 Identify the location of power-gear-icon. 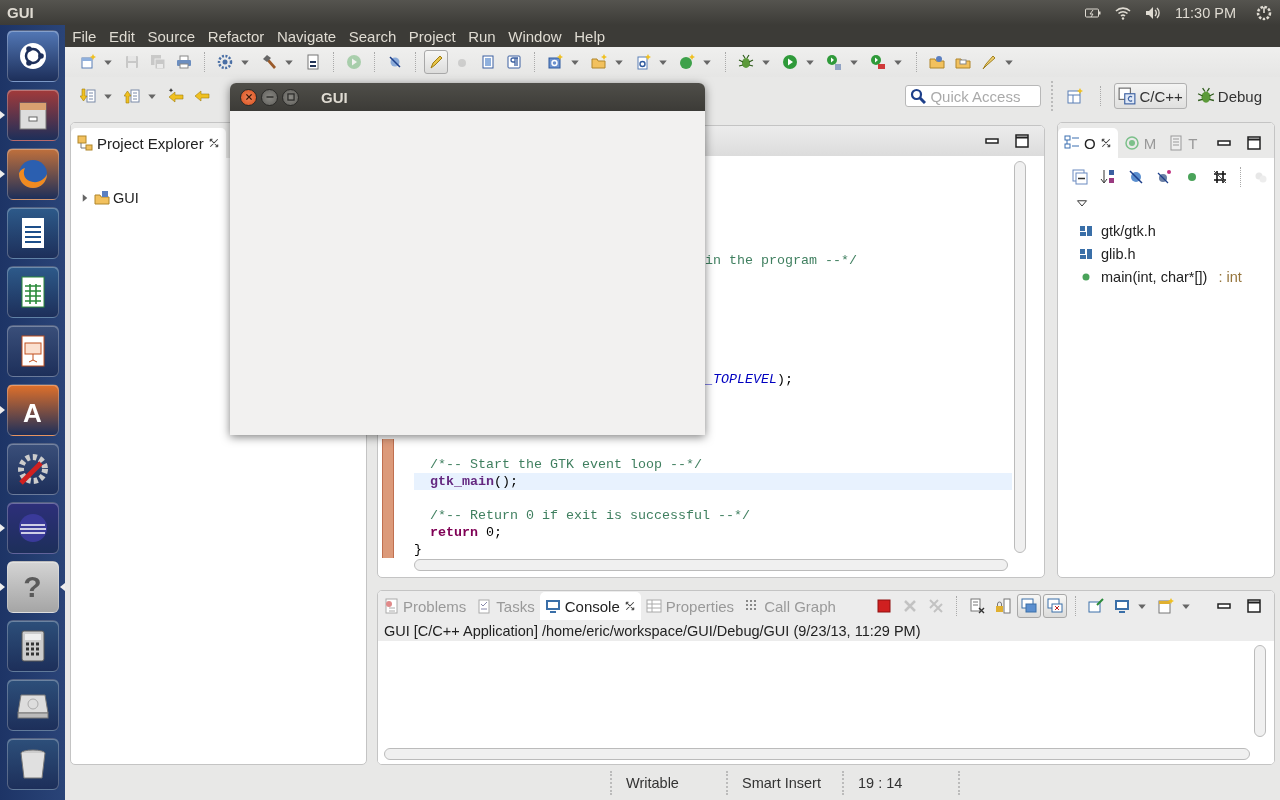
(1264, 12).